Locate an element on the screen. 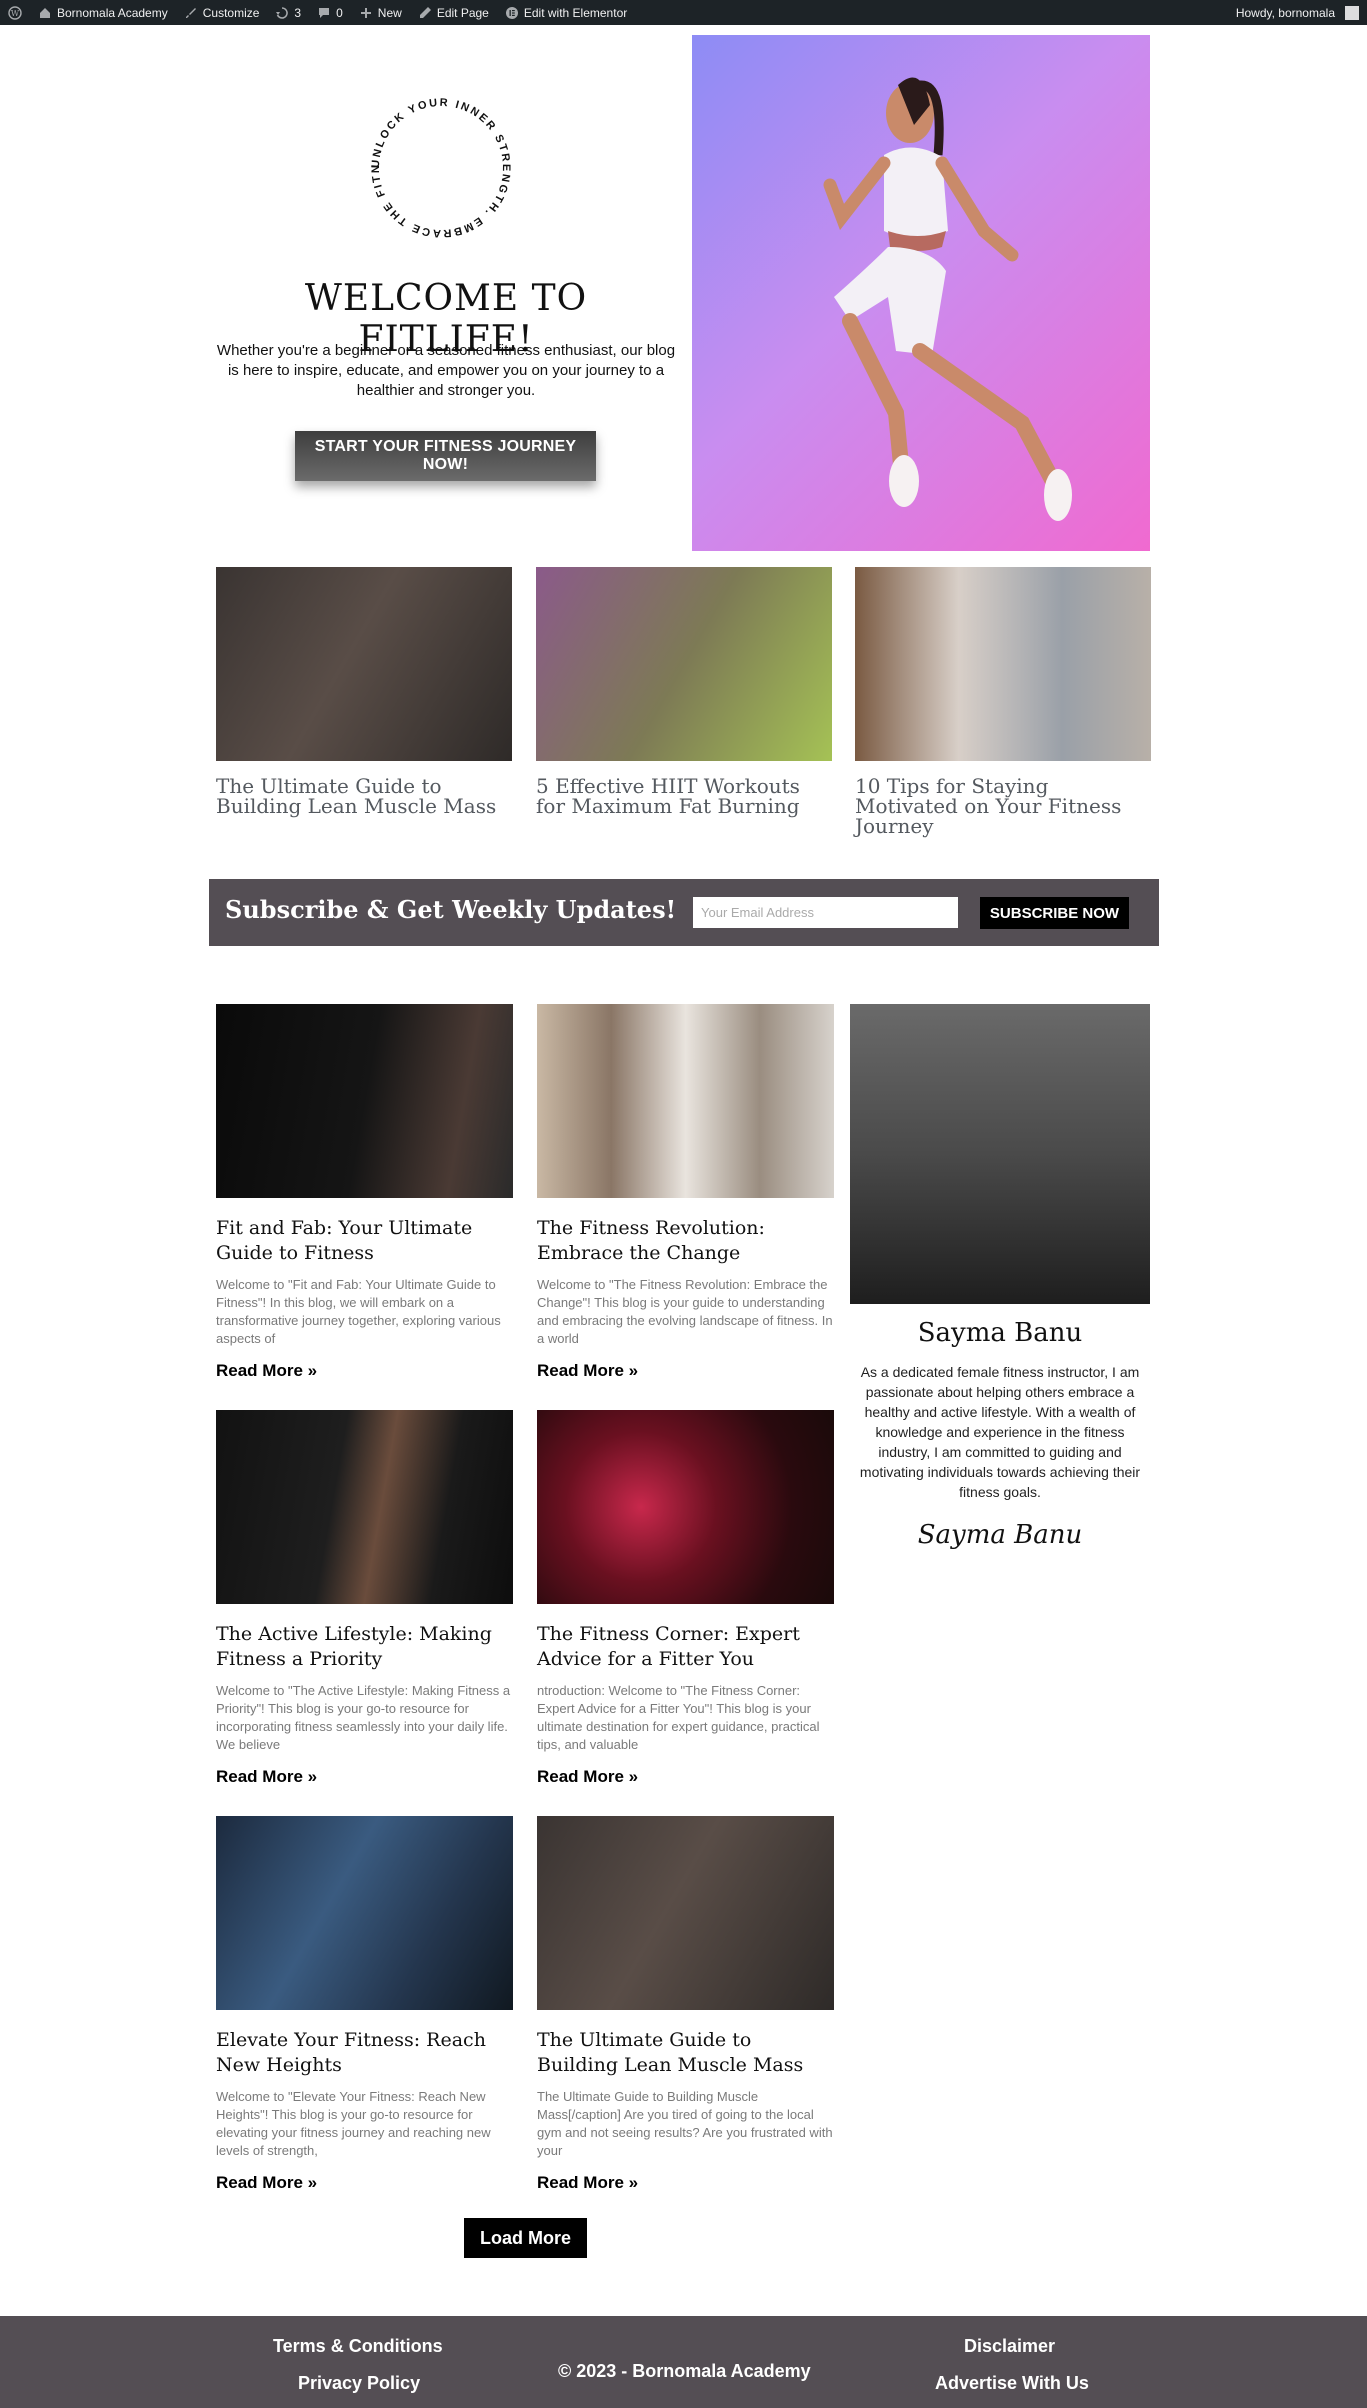 This screenshot has width=1367, height=2408. avatar is located at coordinates (1352, 12).